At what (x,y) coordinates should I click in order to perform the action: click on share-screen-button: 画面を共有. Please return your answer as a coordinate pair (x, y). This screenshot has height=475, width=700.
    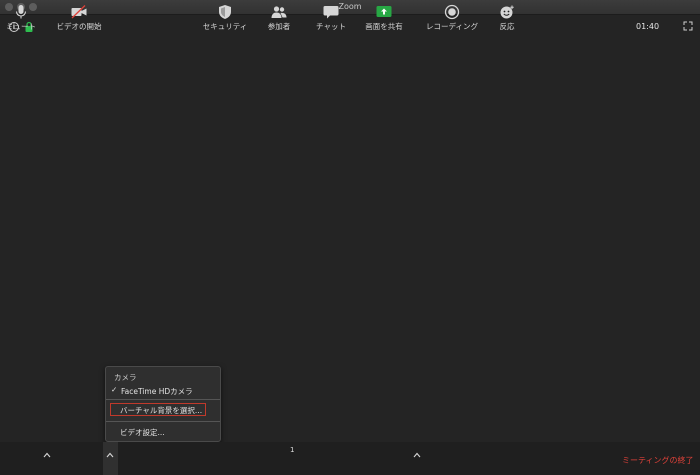
    Looking at the image, I should click on (384, 16).